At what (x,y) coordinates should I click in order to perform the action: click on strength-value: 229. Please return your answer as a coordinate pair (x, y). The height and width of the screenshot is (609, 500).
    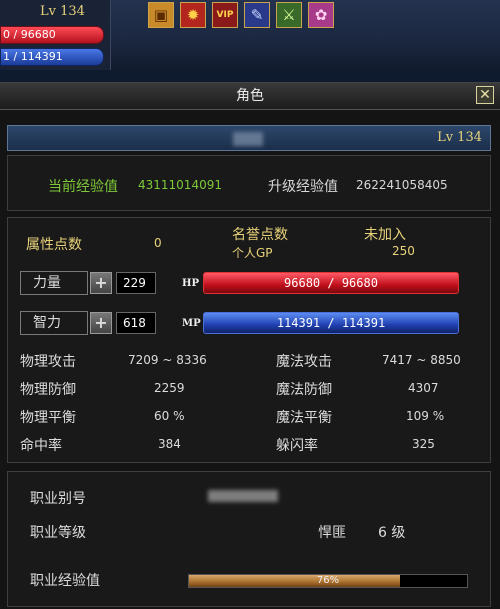
    Looking at the image, I should click on (136, 283).